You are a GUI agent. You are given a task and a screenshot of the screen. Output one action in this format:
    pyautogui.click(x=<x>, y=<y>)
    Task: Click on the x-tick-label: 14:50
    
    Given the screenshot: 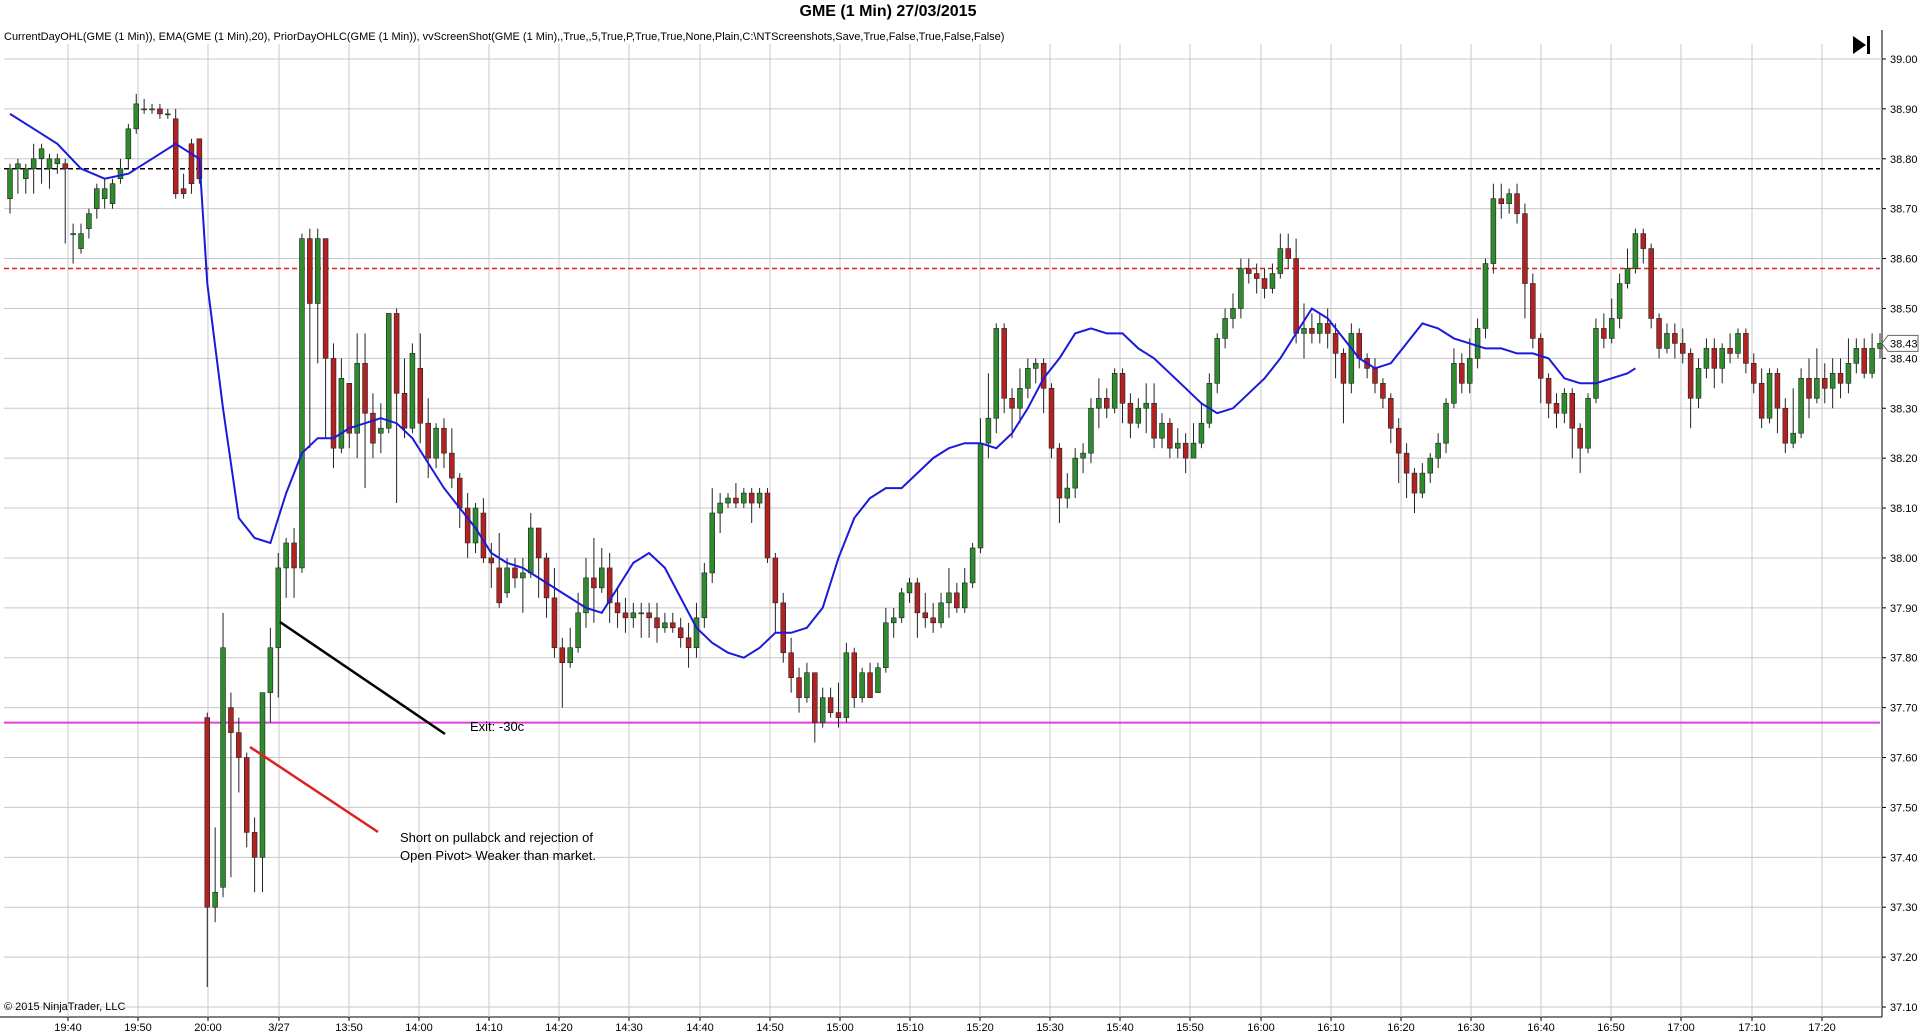 What is the action you would take?
    pyautogui.click(x=770, y=1028)
    